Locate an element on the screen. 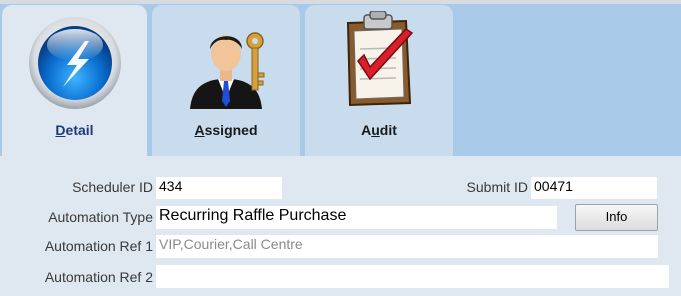 The height and width of the screenshot is (296, 681). scheduler-id-field: 434 is located at coordinates (219, 188).